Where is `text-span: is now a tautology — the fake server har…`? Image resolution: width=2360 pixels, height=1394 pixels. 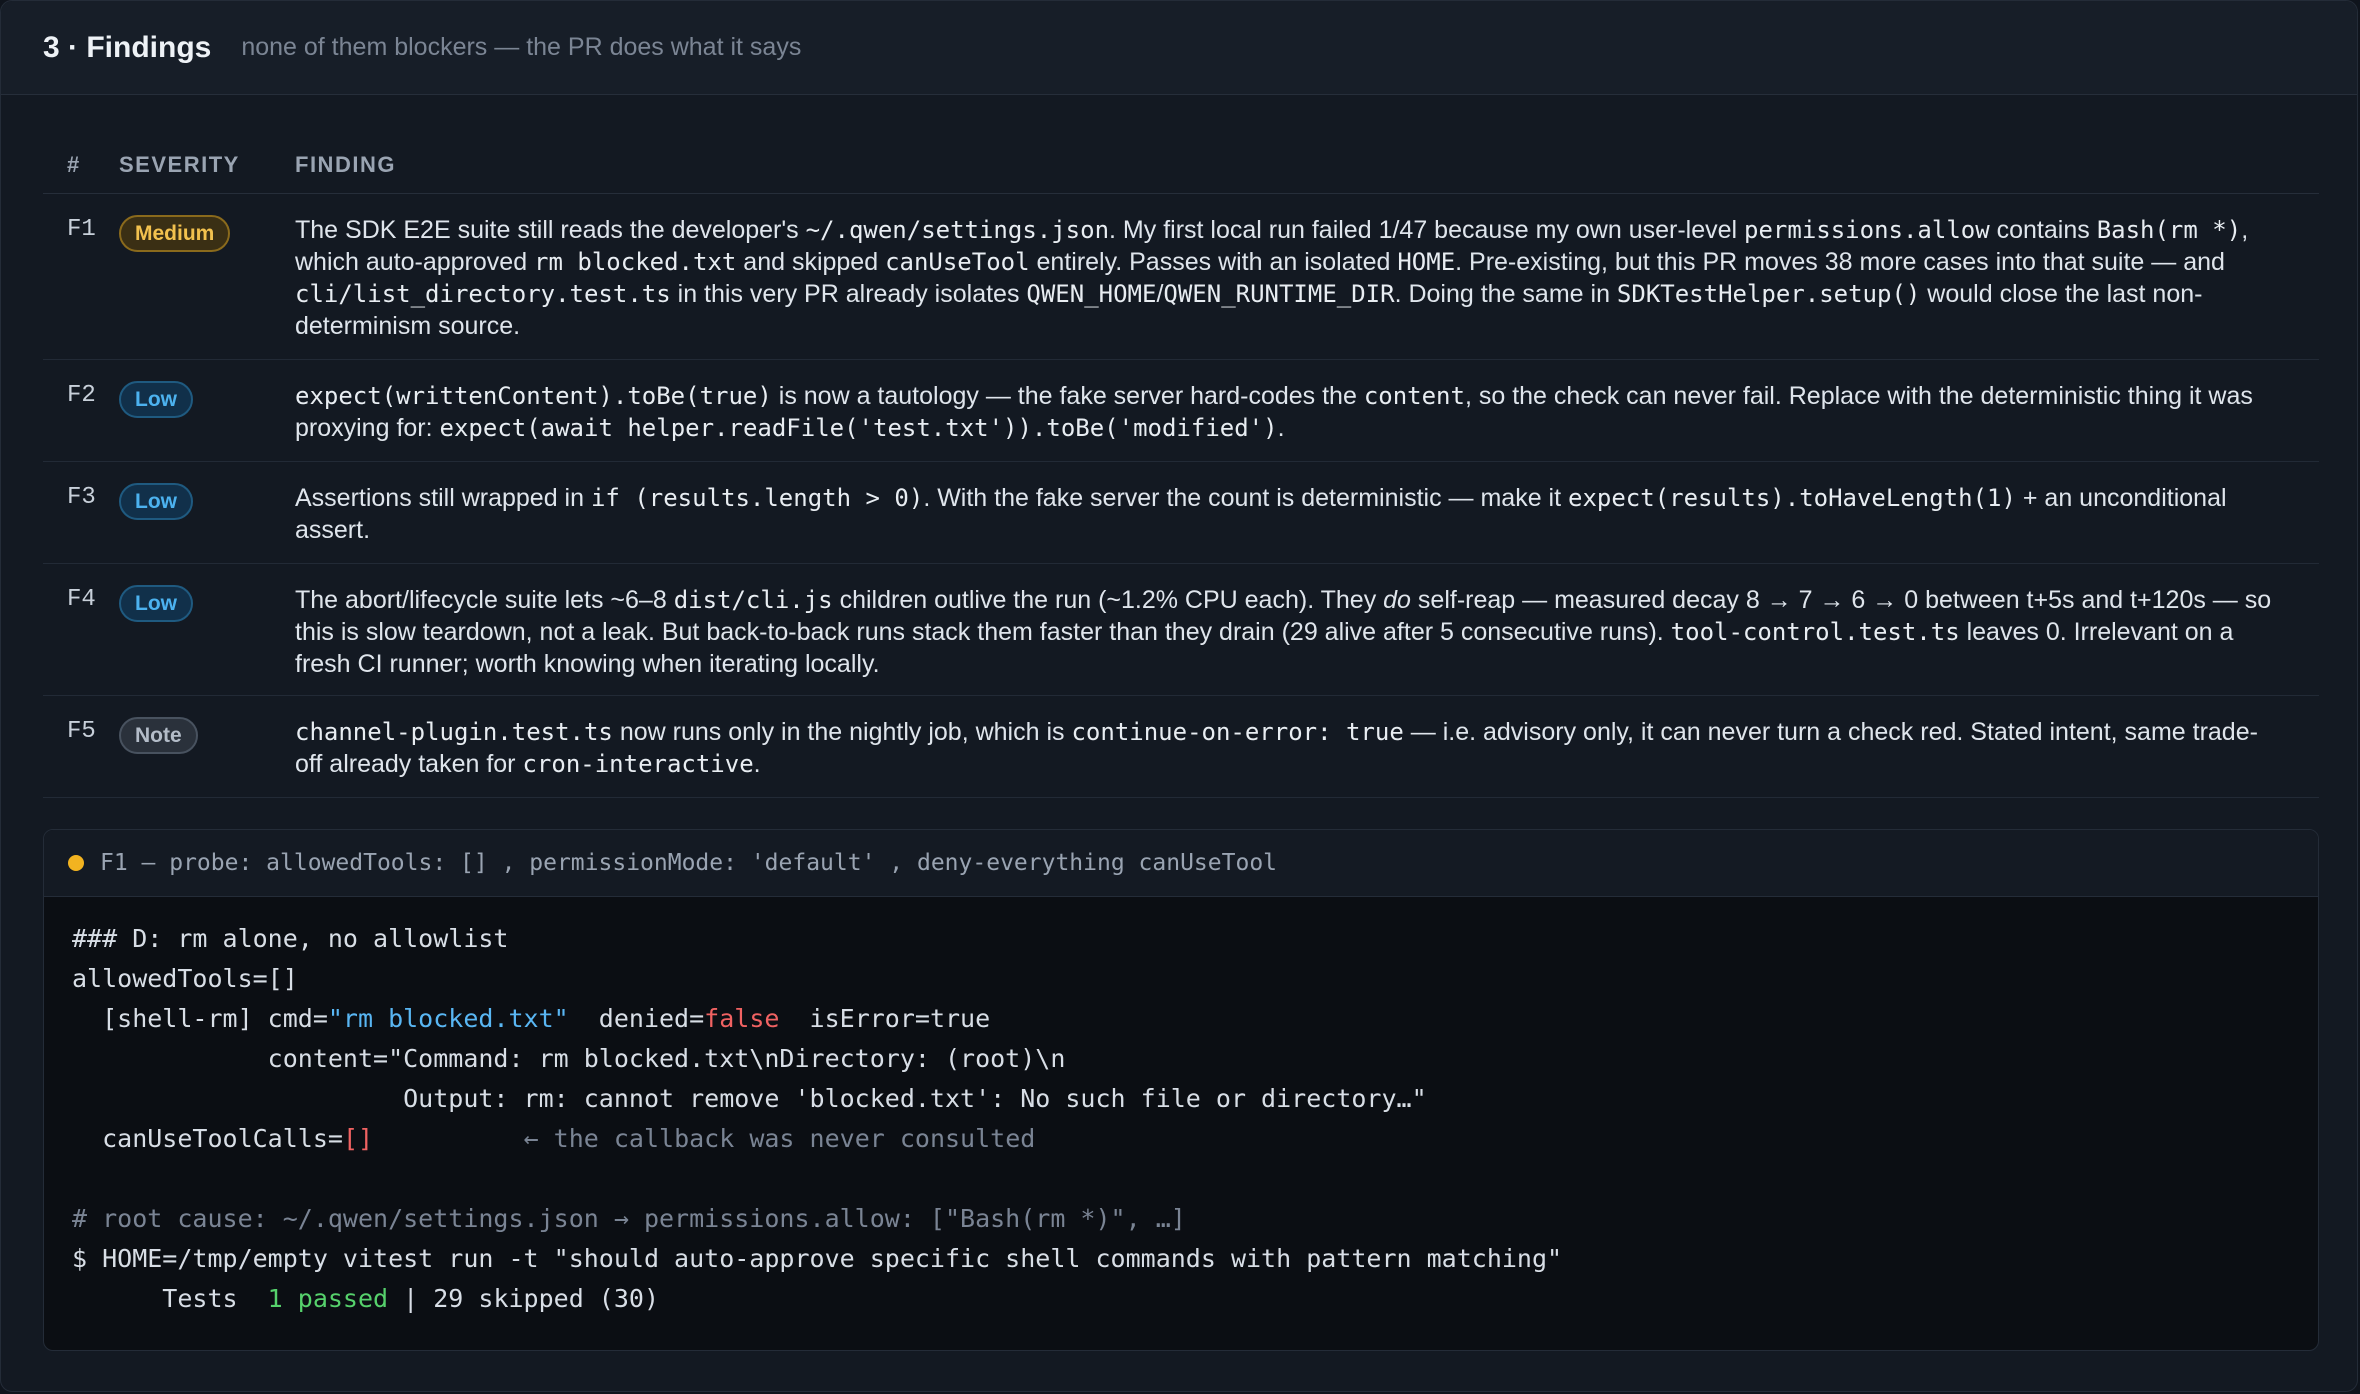 text-span: is now a tautology — the fake server har… is located at coordinates (1067, 396).